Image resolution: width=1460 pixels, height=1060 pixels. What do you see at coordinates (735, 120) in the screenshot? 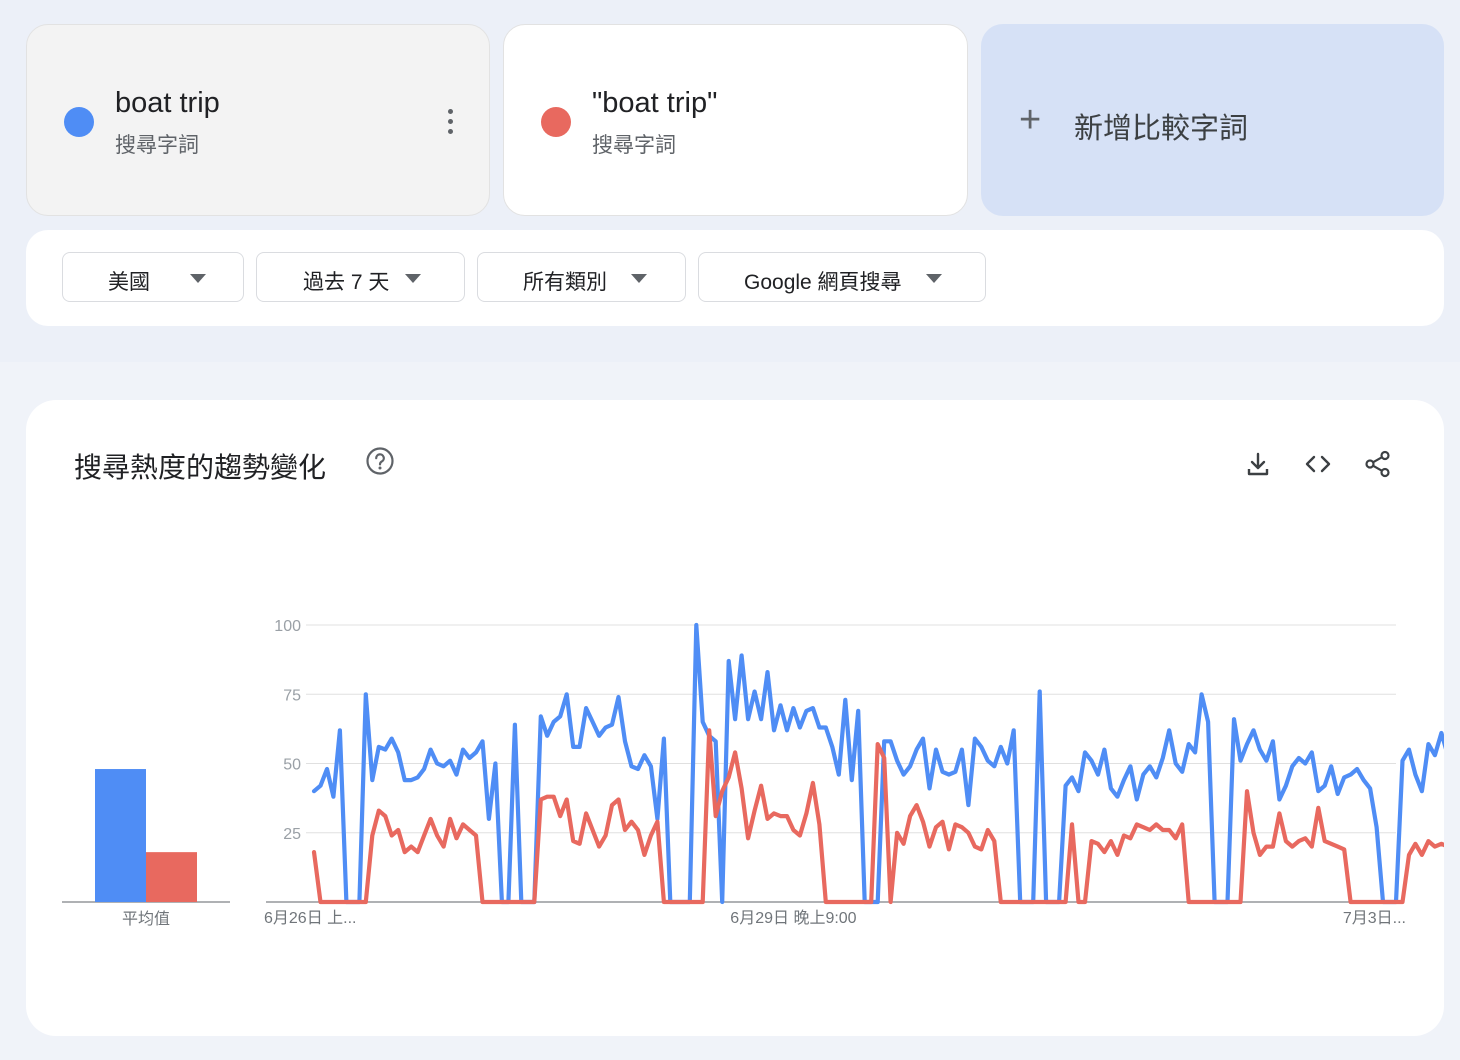
I see `term-card-boat-trip-quoted: "boat trip" 搜尋字詞` at bounding box center [735, 120].